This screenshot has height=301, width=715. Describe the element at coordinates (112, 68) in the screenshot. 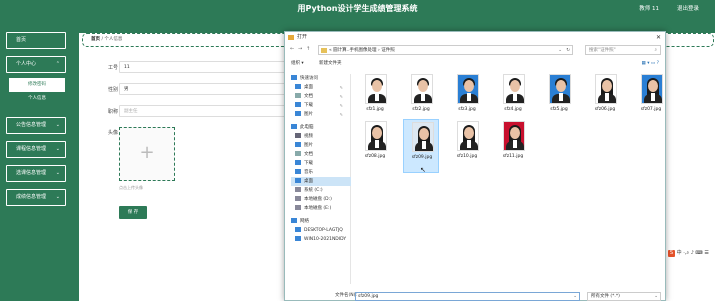

I see `id-label: 工号` at that location.